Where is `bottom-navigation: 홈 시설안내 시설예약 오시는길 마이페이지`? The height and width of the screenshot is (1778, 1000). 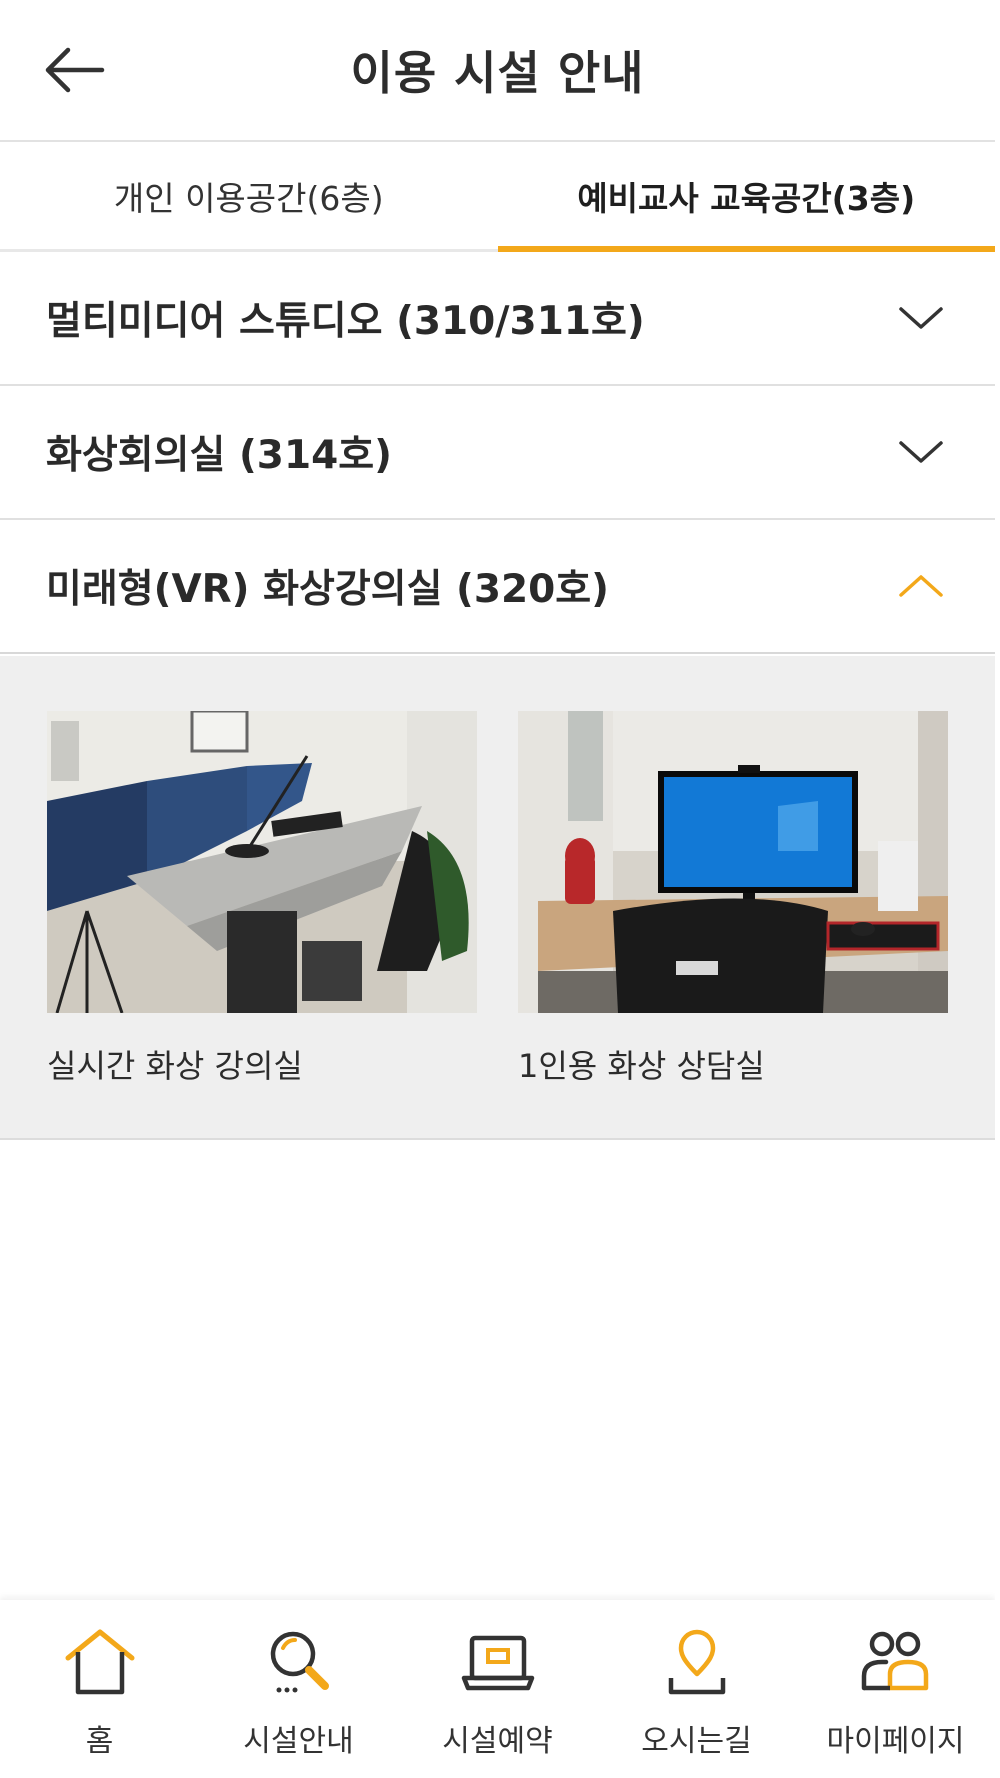 bottom-navigation: 홈 시설안내 시설예약 오시는길 마이페이지 is located at coordinates (497, 1689).